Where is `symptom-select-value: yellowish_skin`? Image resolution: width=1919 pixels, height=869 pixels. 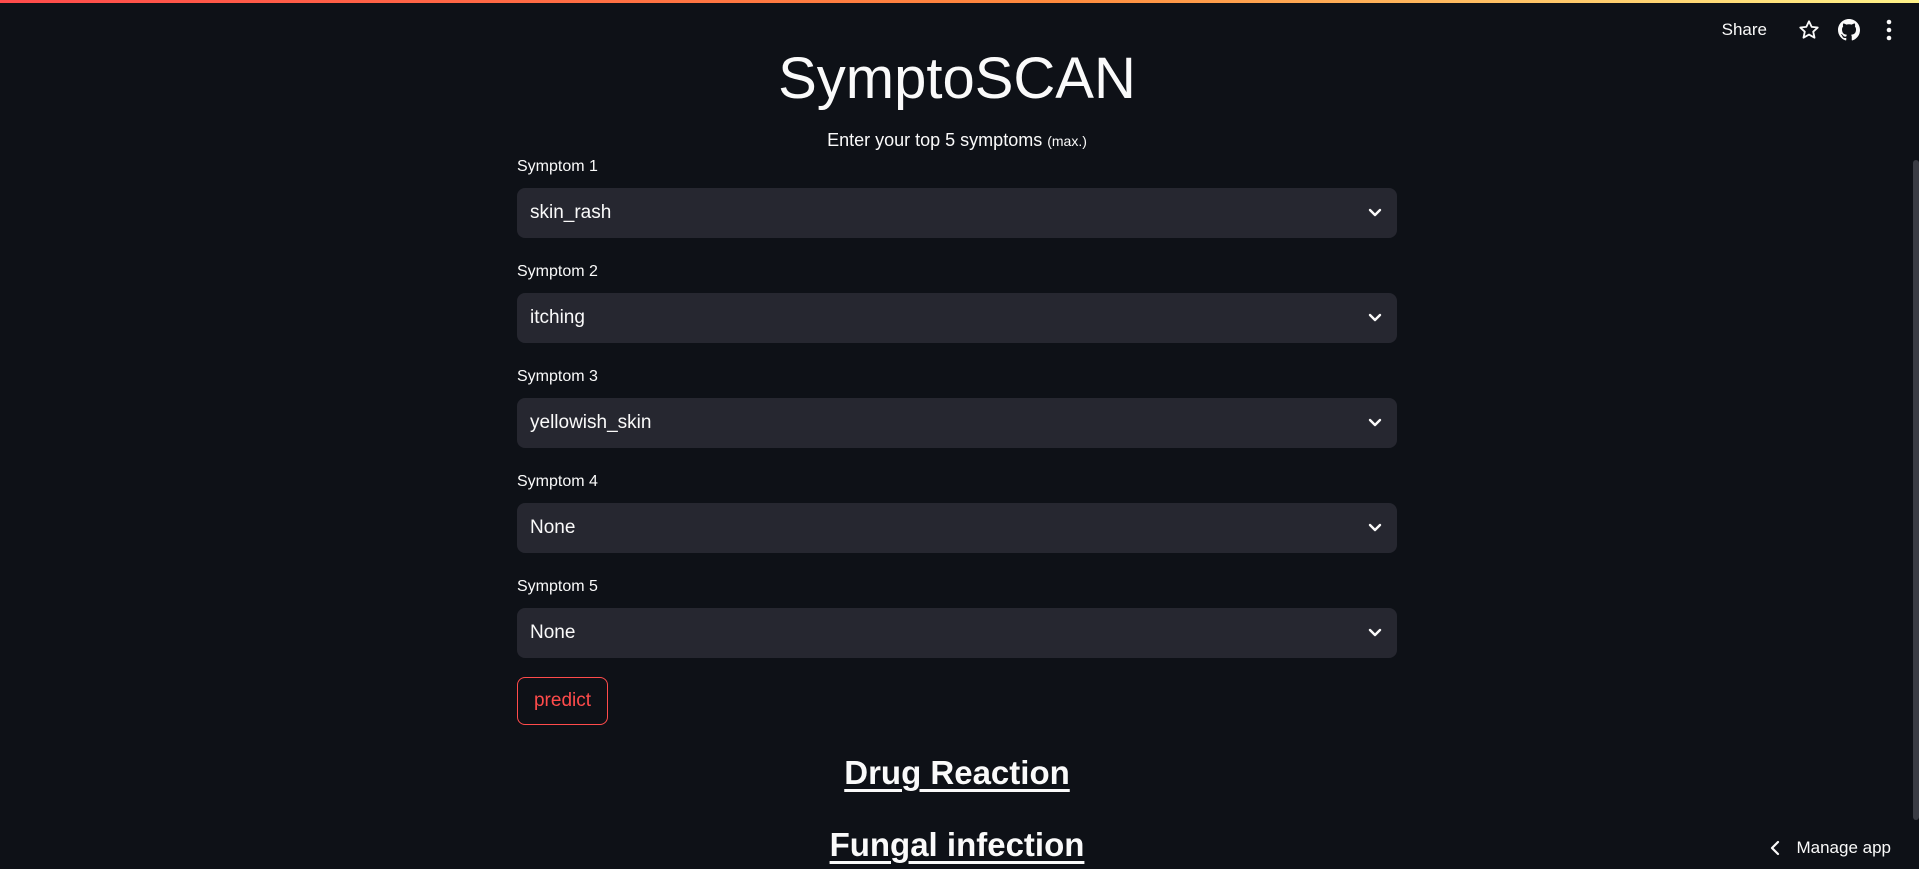
symptom-select-value: yellowish_skin is located at coordinates (591, 422).